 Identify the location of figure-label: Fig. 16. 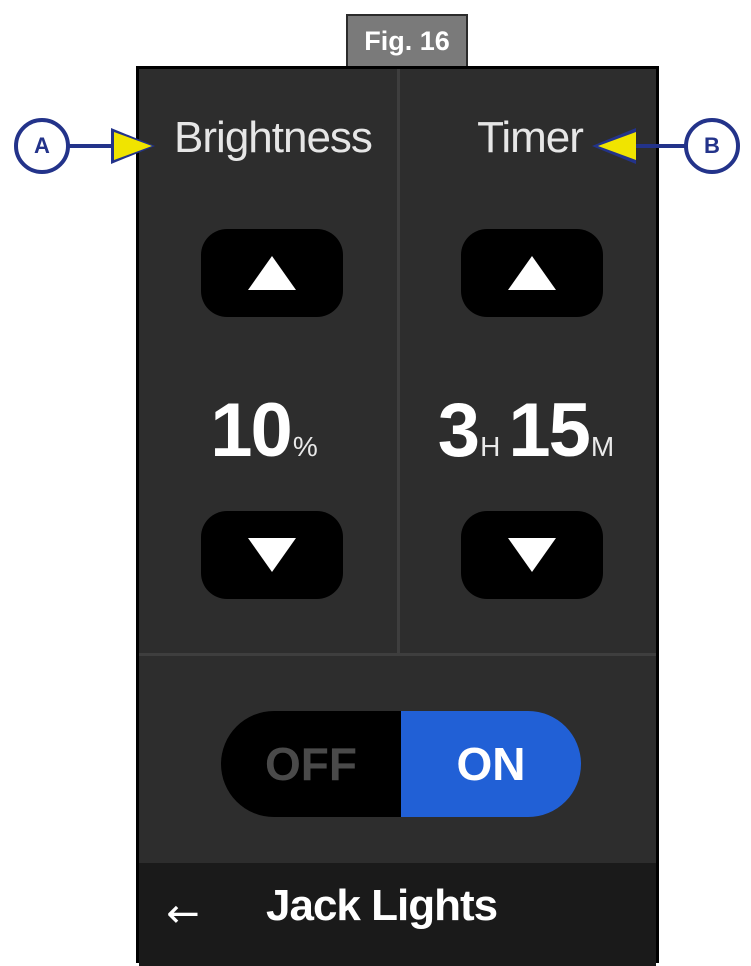
(407, 40).